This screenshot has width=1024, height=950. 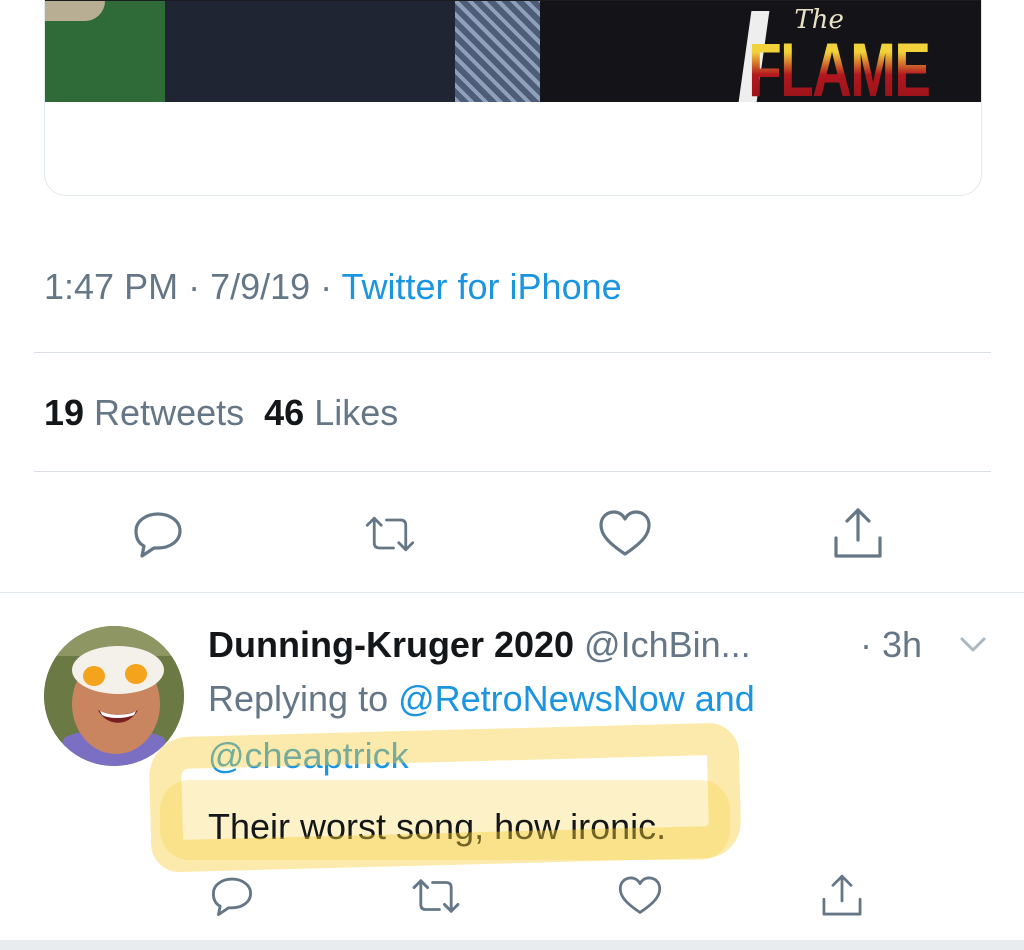 I want to click on share-button, so click(x=858, y=534).